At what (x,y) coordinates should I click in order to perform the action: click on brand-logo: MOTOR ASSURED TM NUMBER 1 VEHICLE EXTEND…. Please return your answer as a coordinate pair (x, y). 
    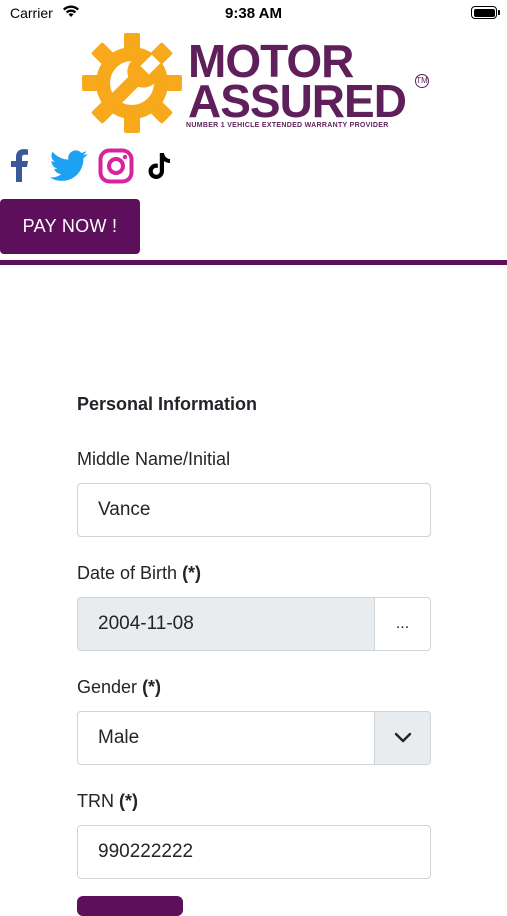
    Looking at the image, I should click on (257, 83).